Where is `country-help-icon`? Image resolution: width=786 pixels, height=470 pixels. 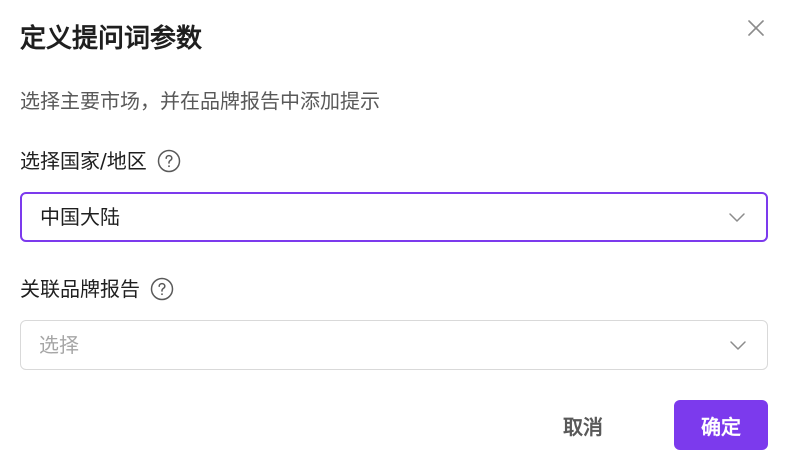
country-help-icon is located at coordinates (169, 161).